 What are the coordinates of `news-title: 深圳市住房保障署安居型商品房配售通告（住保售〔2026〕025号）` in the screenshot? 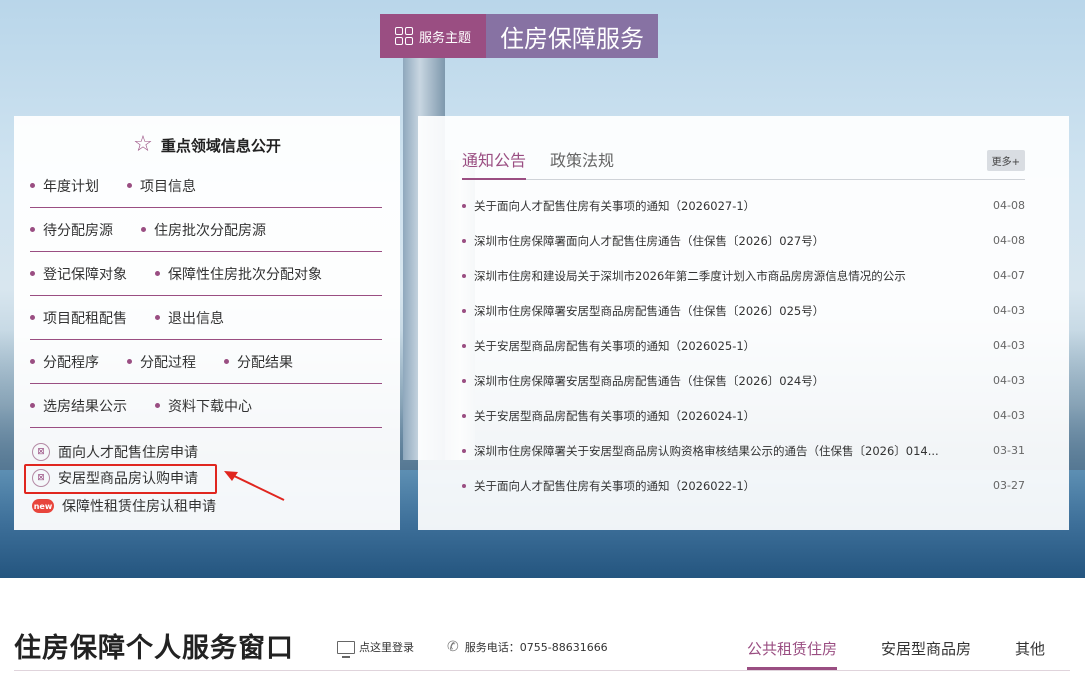 It's located at (649, 310).